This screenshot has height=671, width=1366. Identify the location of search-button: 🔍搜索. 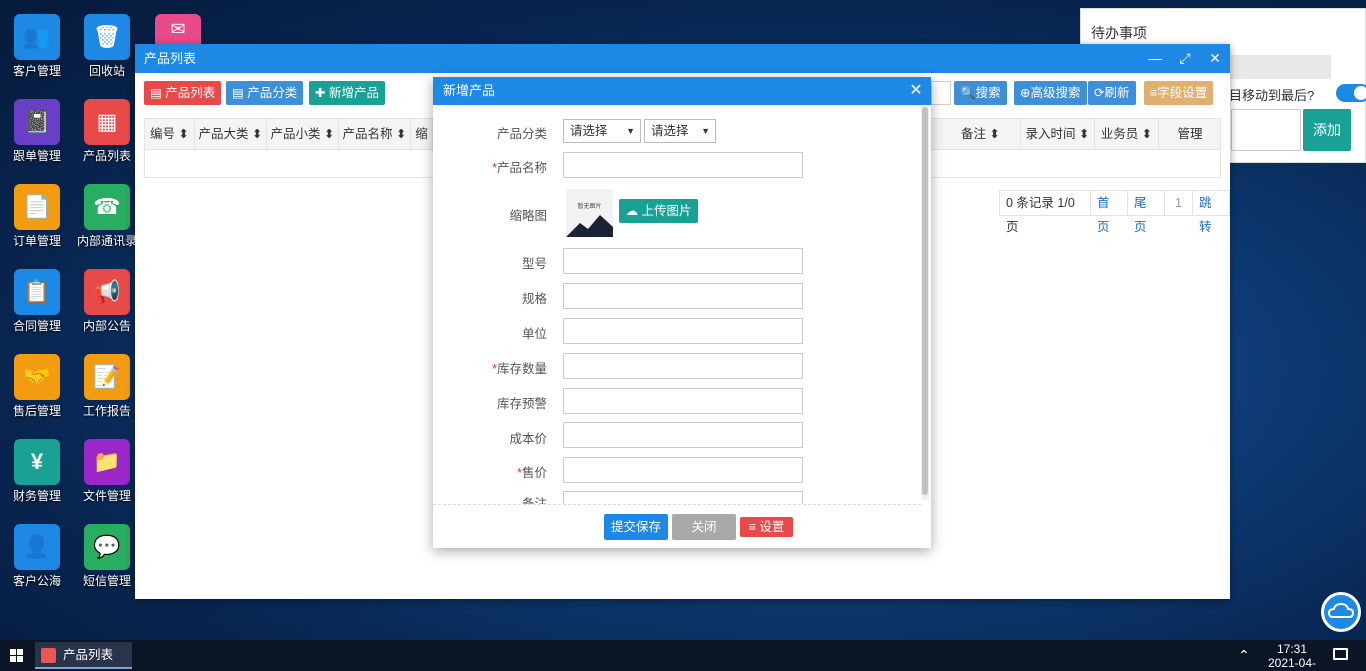
(980, 93).